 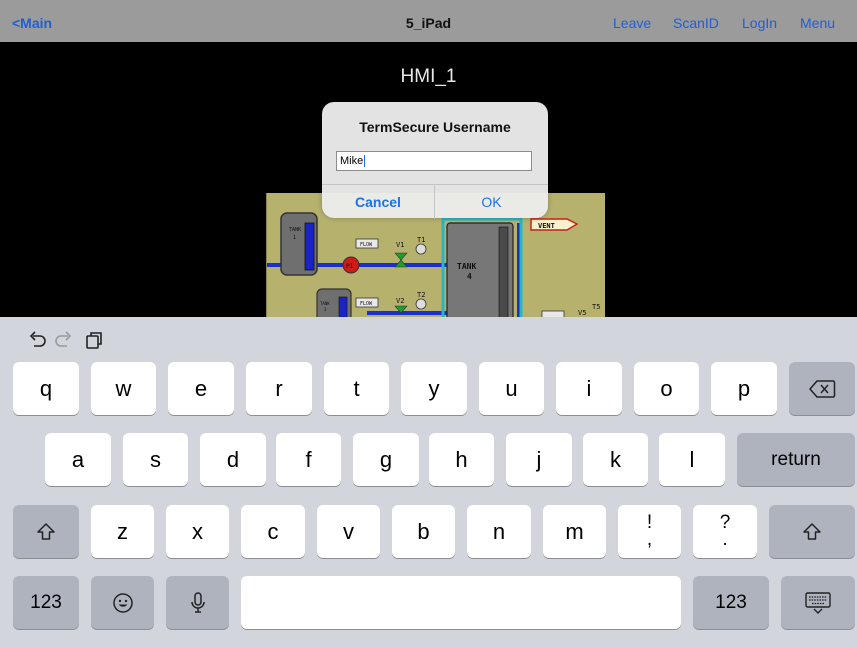 I want to click on return-key: return, so click(x=796, y=459).